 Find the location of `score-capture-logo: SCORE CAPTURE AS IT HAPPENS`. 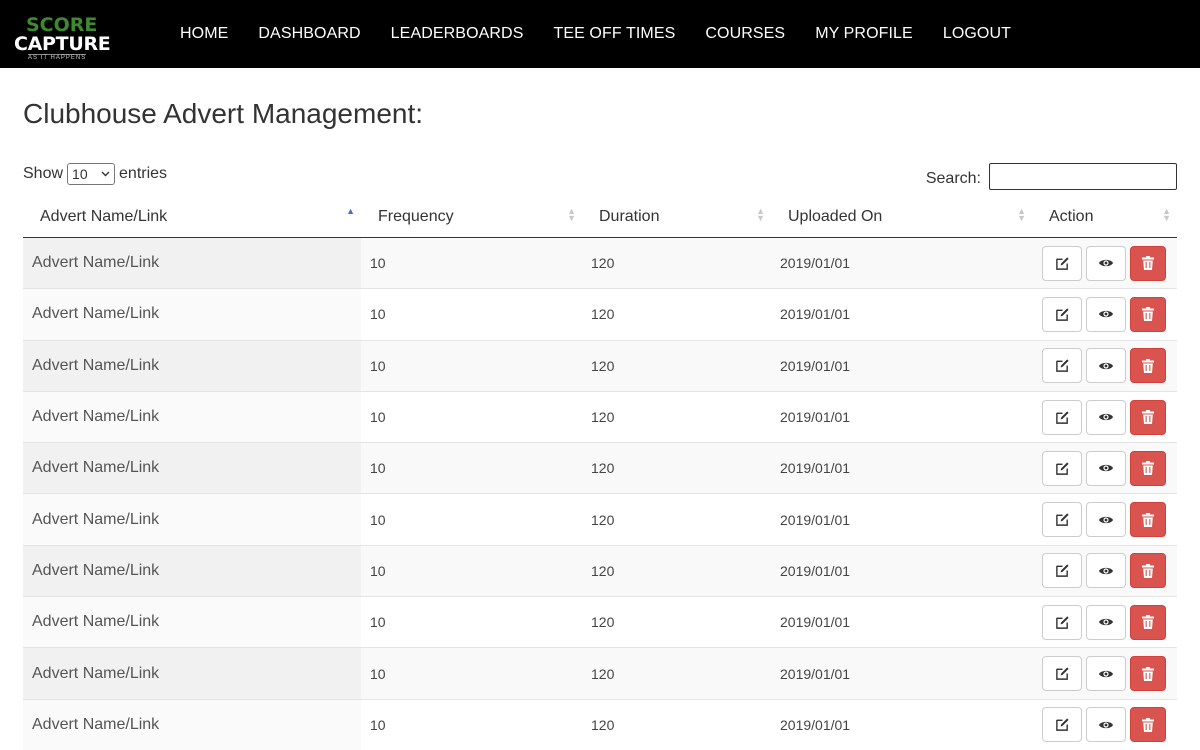

score-capture-logo: SCORE CAPTURE AS IT HAPPENS is located at coordinates (62, 38).